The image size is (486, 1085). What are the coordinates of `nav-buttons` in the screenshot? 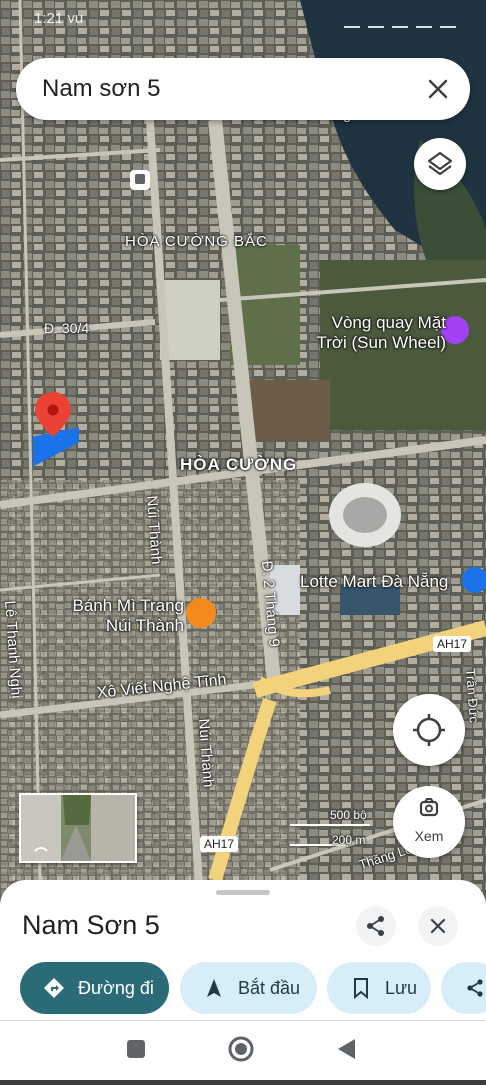 It's located at (241, 1049).